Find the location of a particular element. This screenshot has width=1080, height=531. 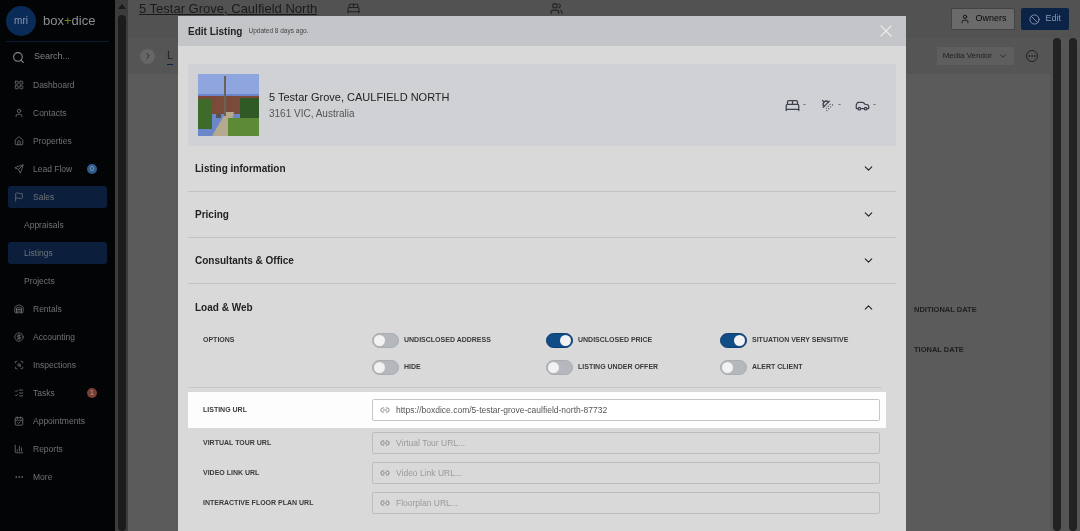

nav-item: Reports is located at coordinates (57, 449).